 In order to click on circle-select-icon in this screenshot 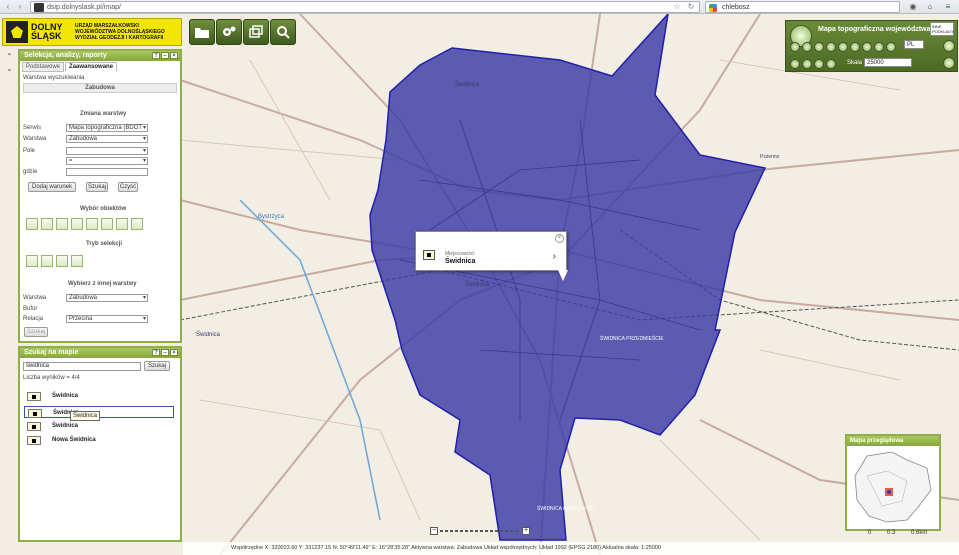, I will do `click(77, 224)`.